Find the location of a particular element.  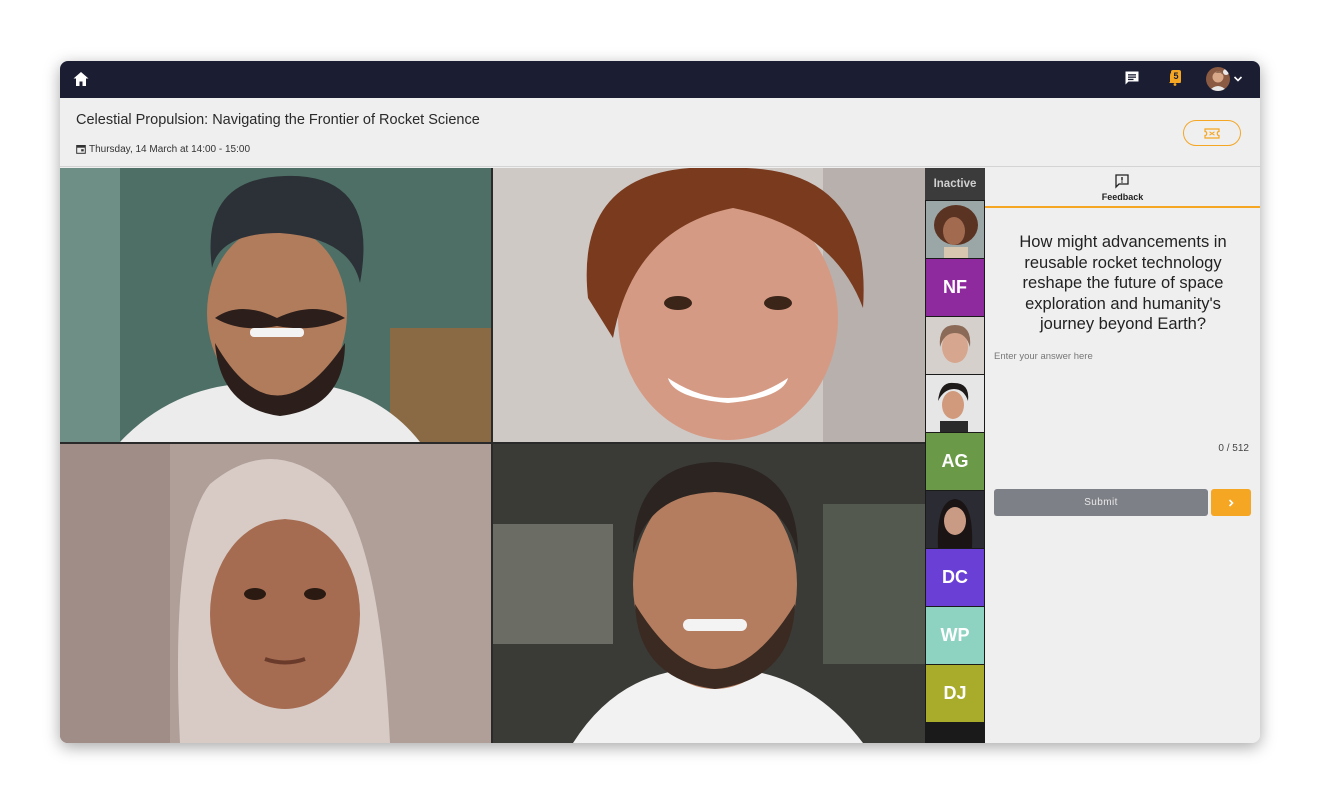

event-date: Thursday, 14 March at 14:00 - 15:00 is located at coordinates (163, 149).